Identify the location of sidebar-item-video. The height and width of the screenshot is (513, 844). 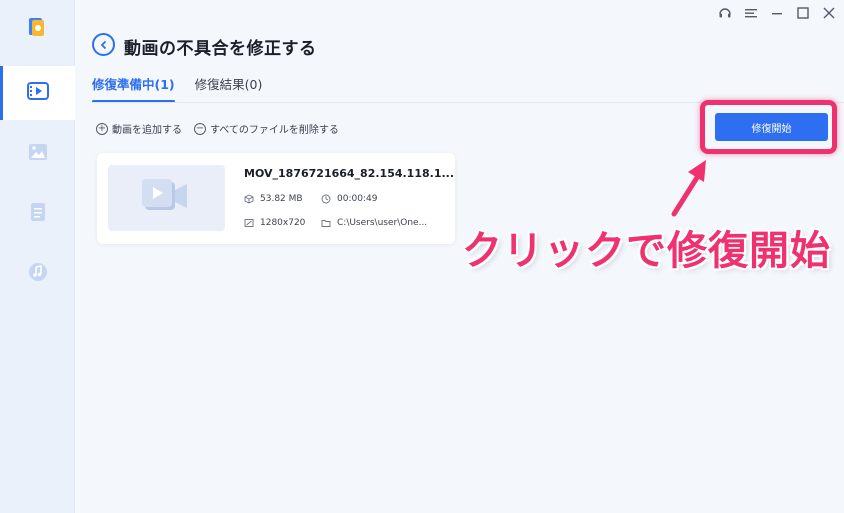
(37, 93).